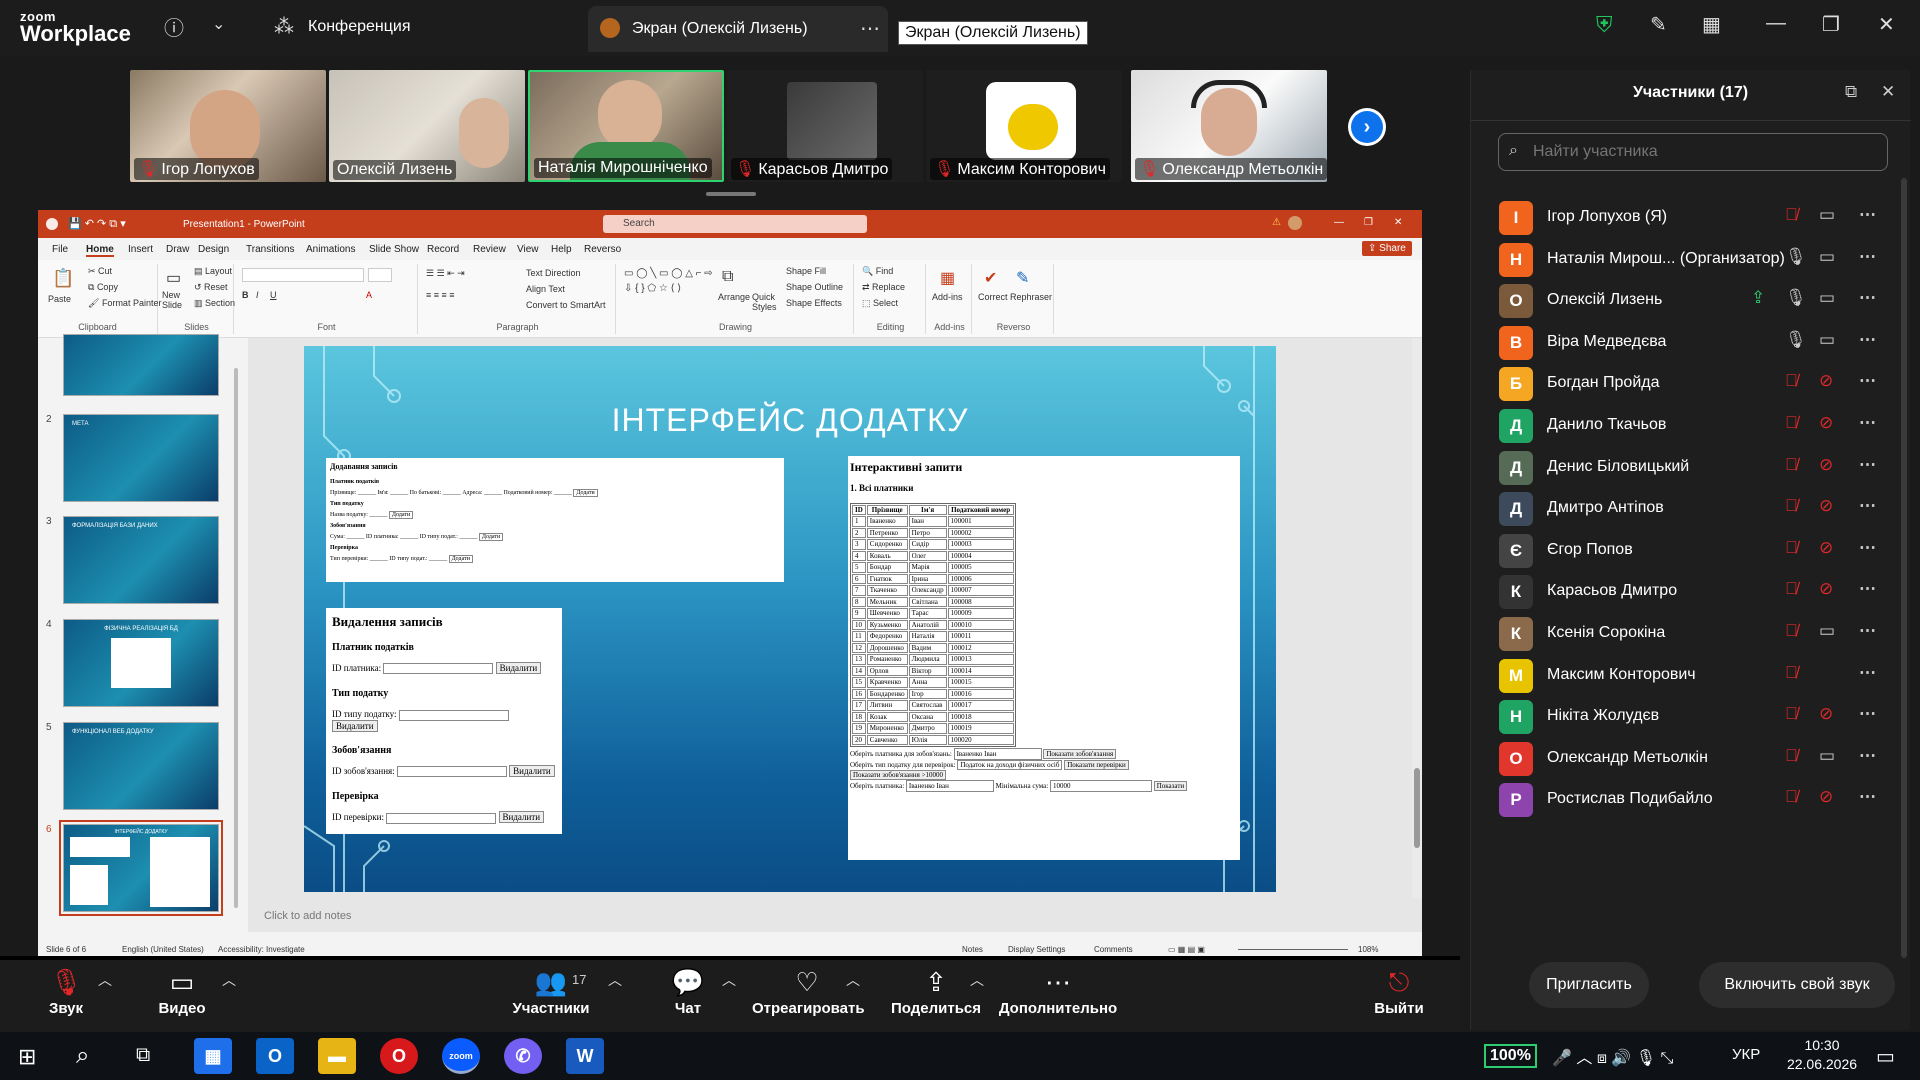 This screenshot has width=1920, height=1080. I want to click on participant-row: М Максим Конторович 🎙̸ ⋯, so click(1699, 676).